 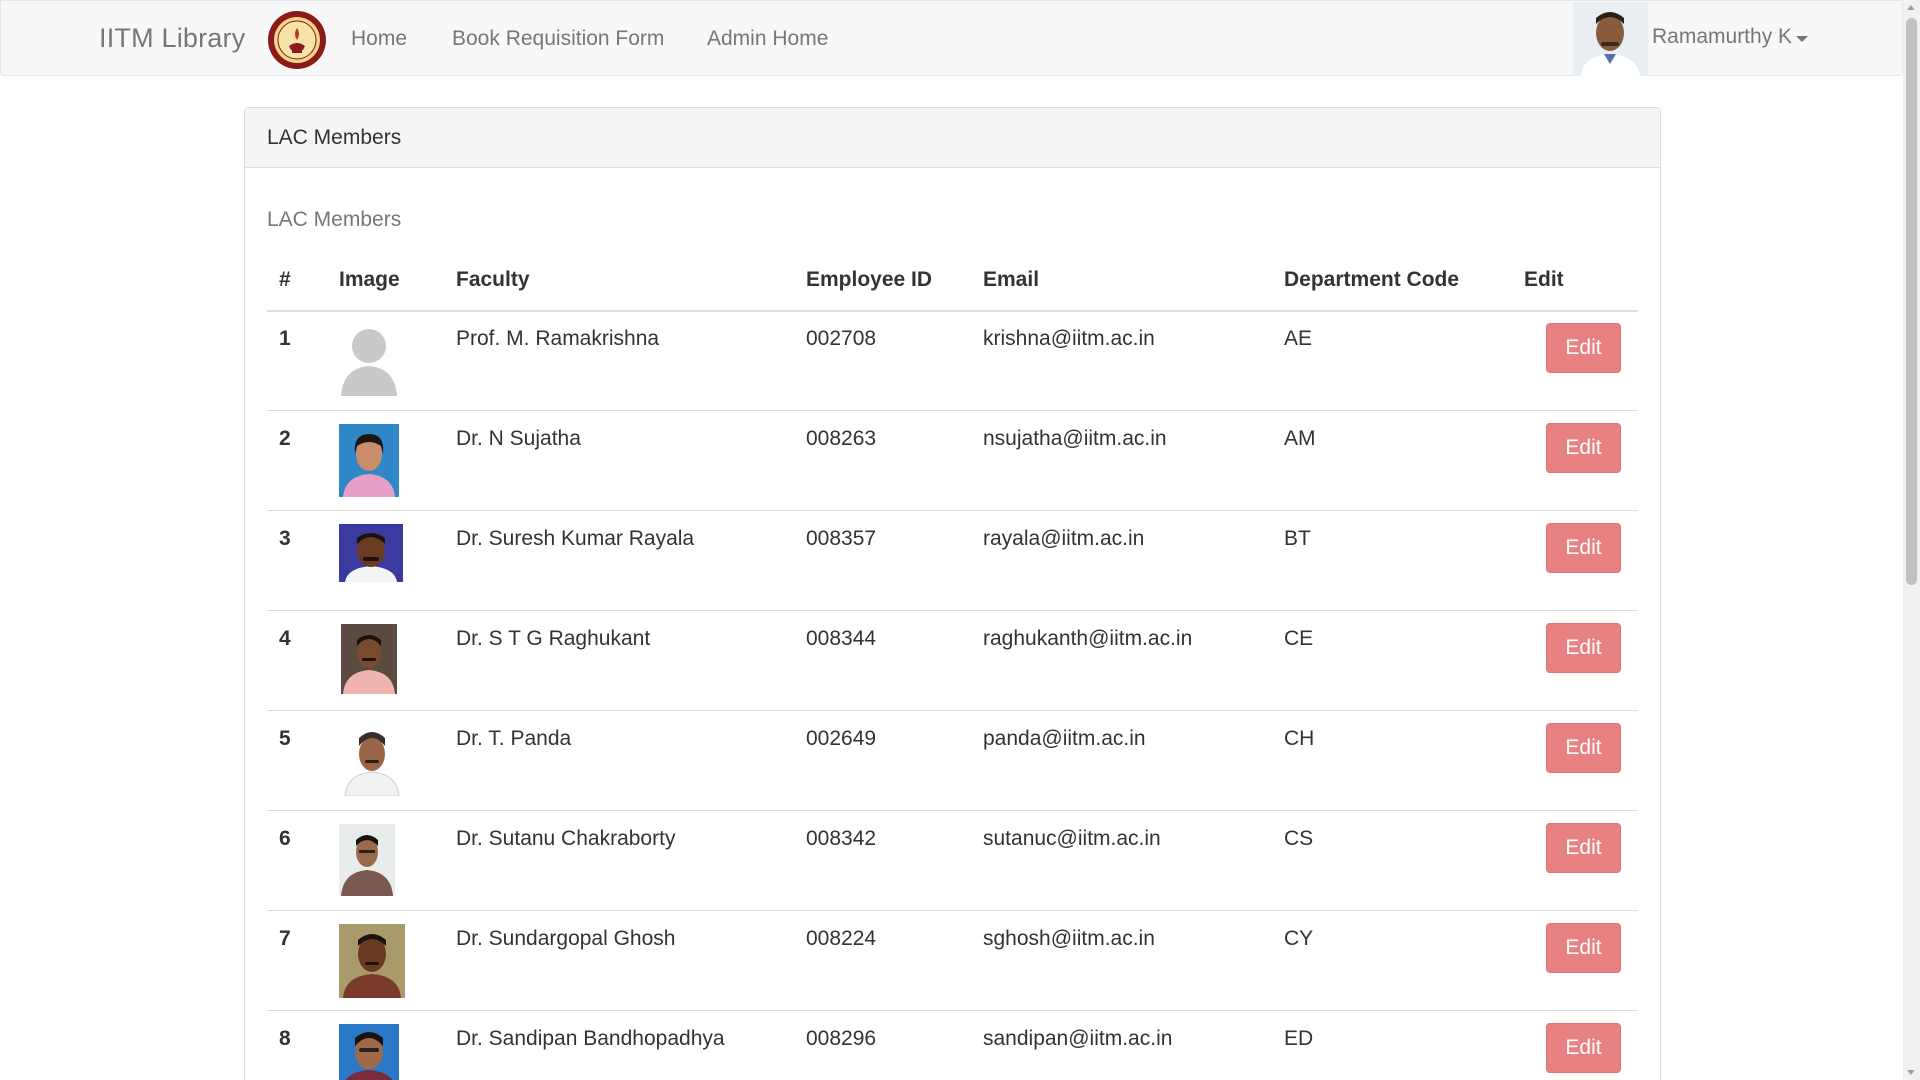 What do you see at coordinates (1911, 301) in the screenshot?
I see `scrollbar-thumb` at bounding box center [1911, 301].